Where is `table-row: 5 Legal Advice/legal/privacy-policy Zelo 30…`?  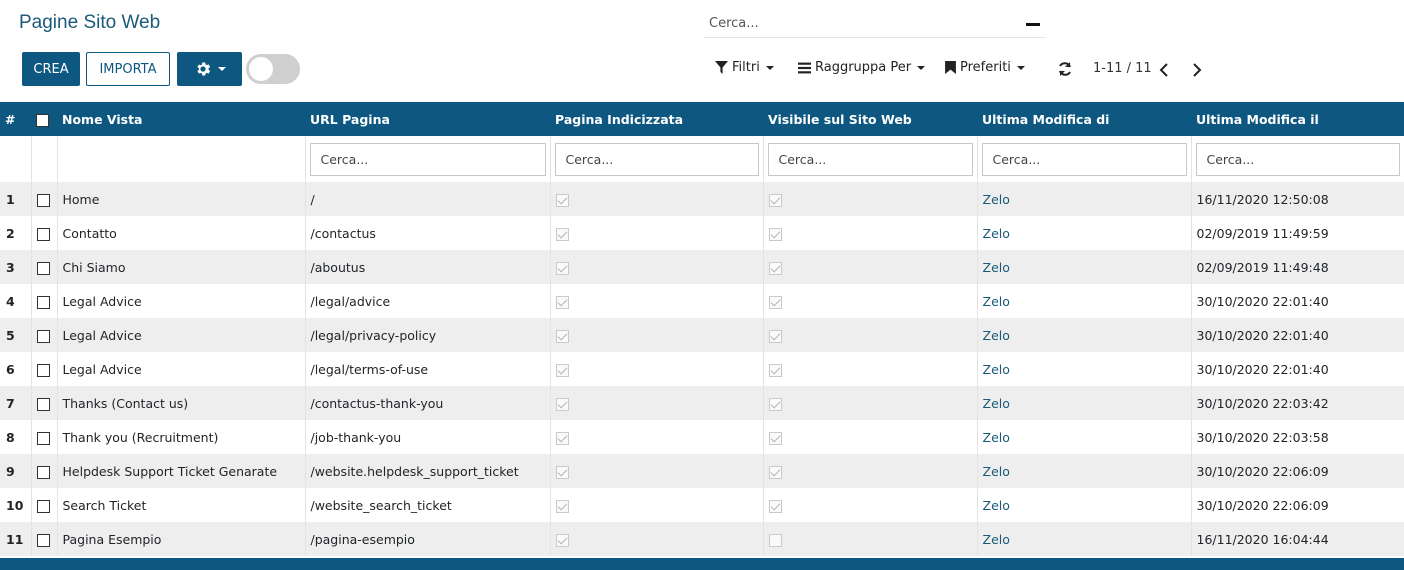 table-row: 5 Legal Advice/legal/privacy-policy Zelo 30… is located at coordinates (702, 335).